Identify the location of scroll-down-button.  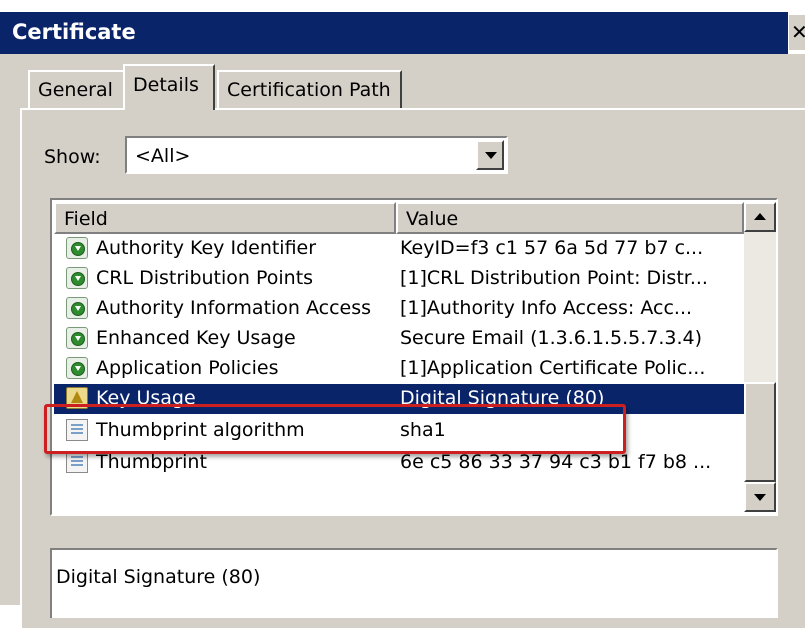
(760, 497).